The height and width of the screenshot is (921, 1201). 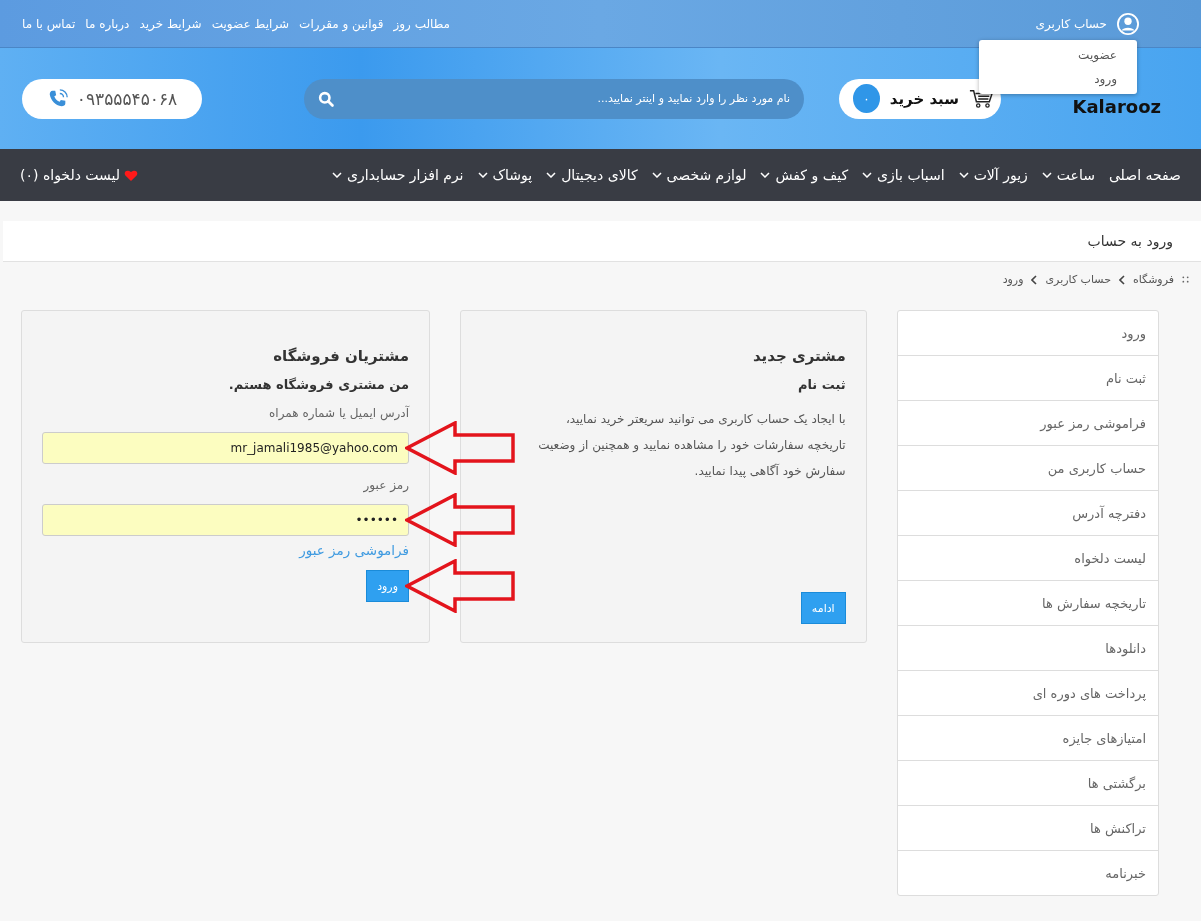 What do you see at coordinates (1027, 468) in the screenshot?
I see `sidebar-item: حساب کاربری من` at bounding box center [1027, 468].